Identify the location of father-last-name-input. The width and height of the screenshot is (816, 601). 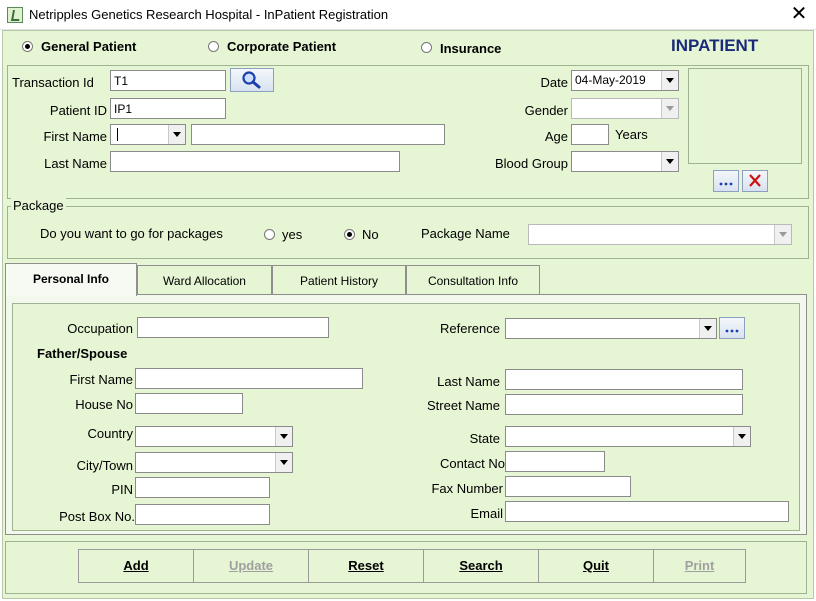
(624, 379).